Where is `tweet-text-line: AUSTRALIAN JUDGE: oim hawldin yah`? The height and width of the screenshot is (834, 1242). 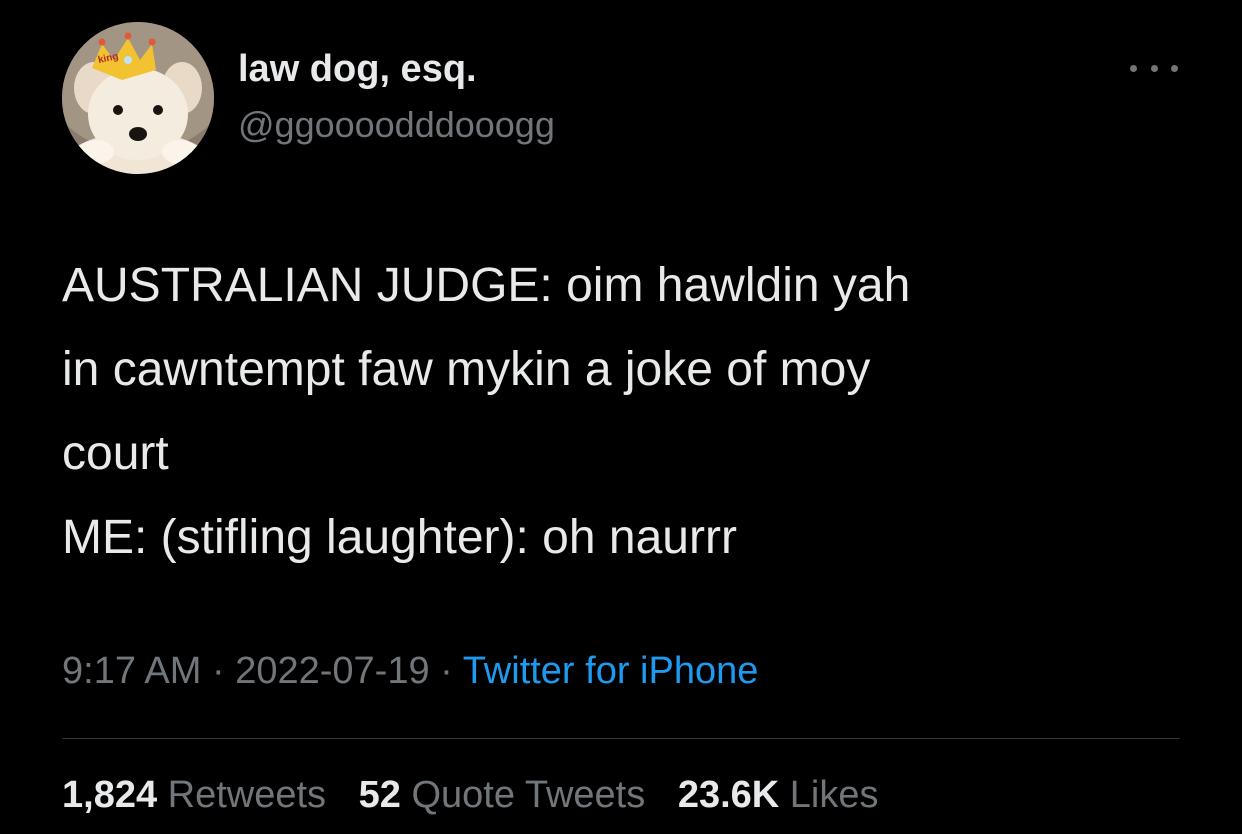 tweet-text-line: AUSTRALIAN JUDGE: oim hawldin yah is located at coordinates (486, 285).